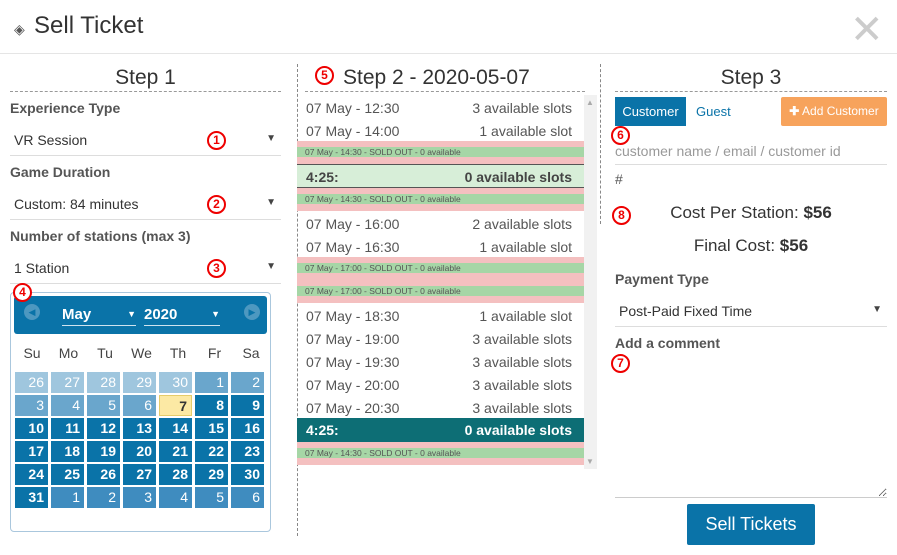  Describe the element at coordinates (620, 363) in the screenshot. I see `step-badge-7: 7` at that location.